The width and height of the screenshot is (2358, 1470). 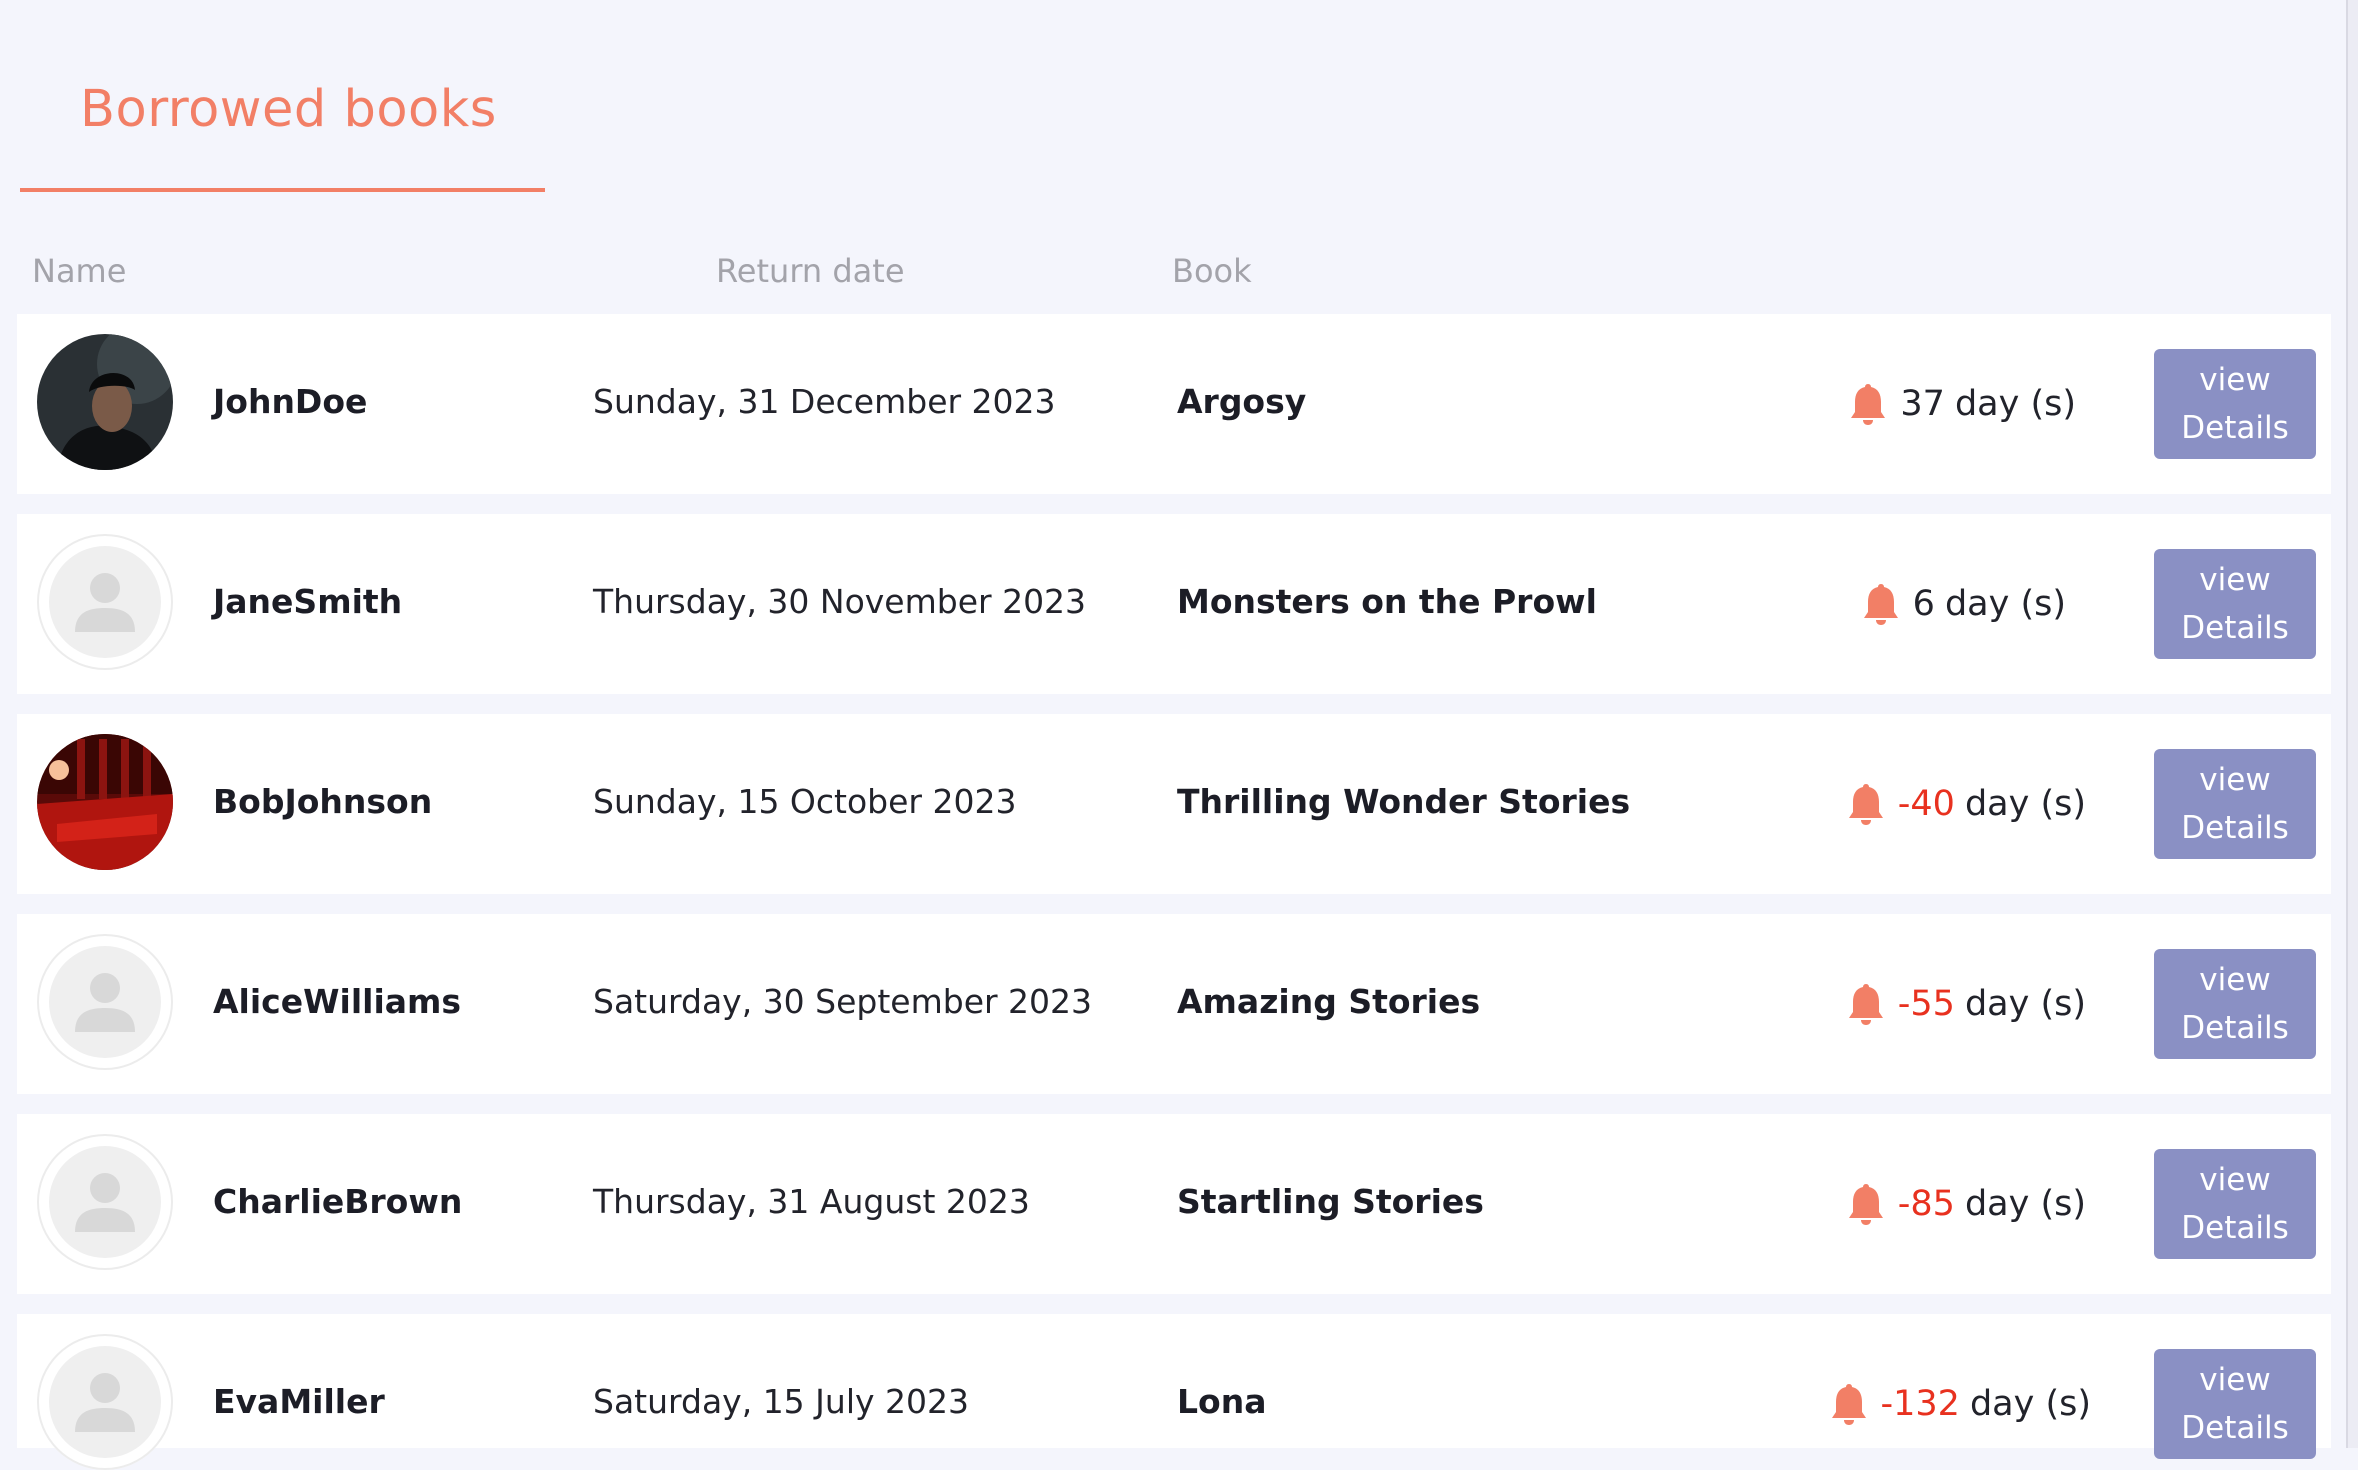 I want to click on days-count: 37, so click(x=1922, y=404).